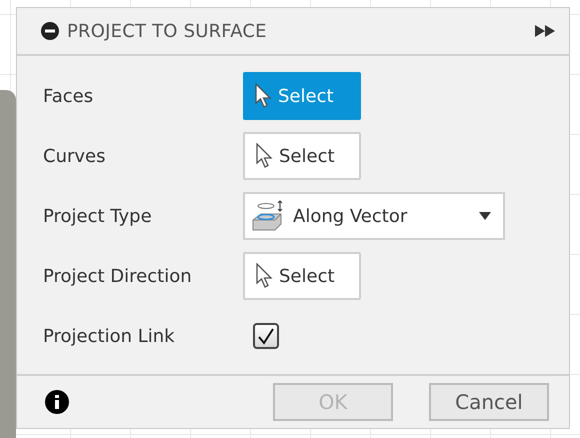  Describe the element at coordinates (268, 216) in the screenshot. I see `surface-projection-icon` at that location.